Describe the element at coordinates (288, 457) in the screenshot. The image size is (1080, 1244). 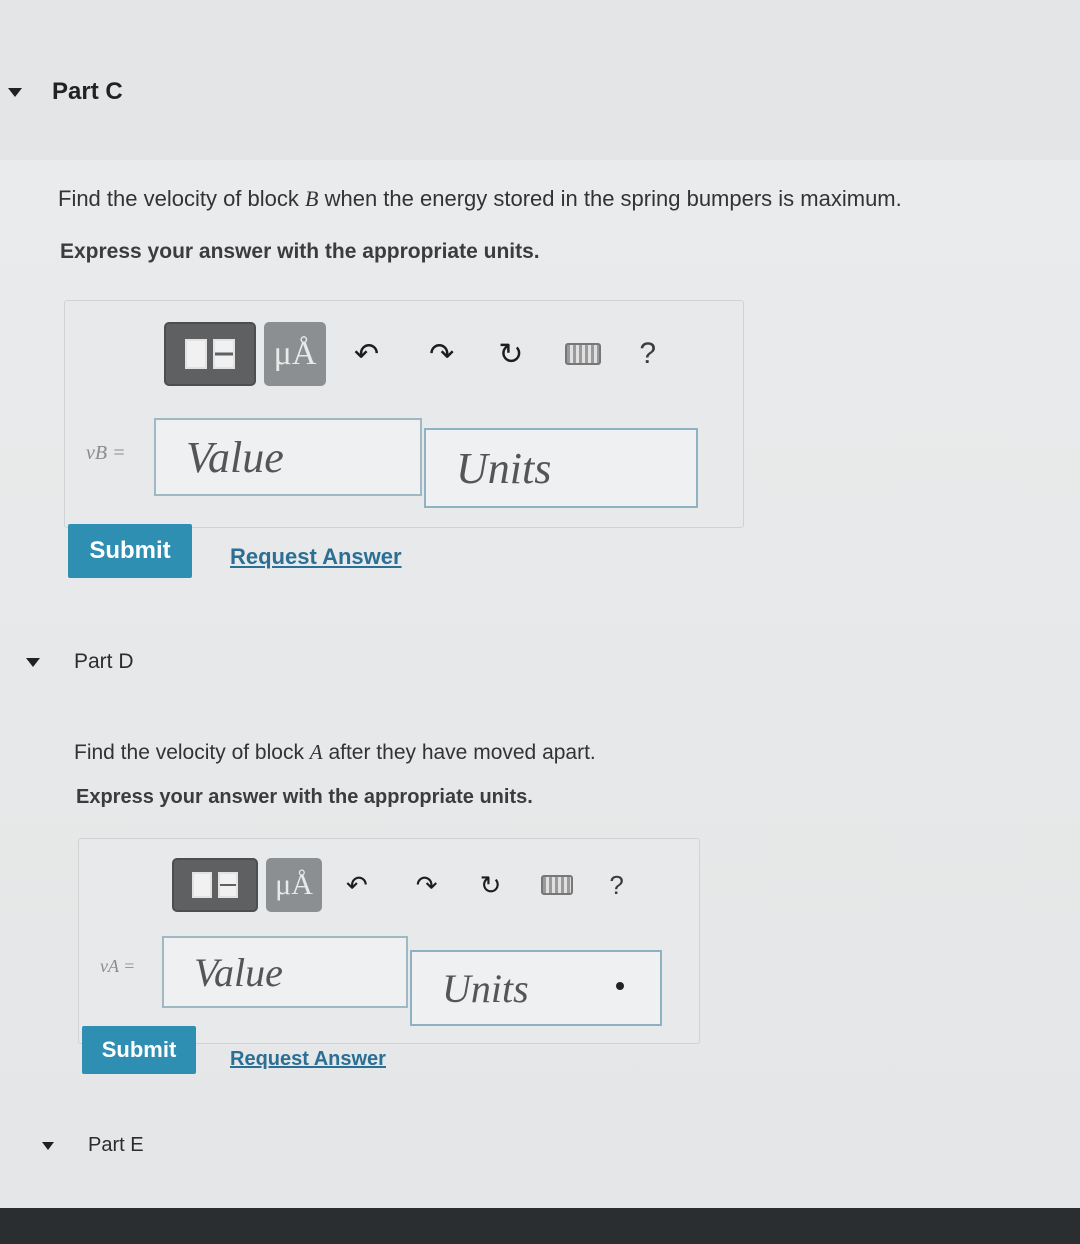
I see `part-c-value-input: Value` at that location.